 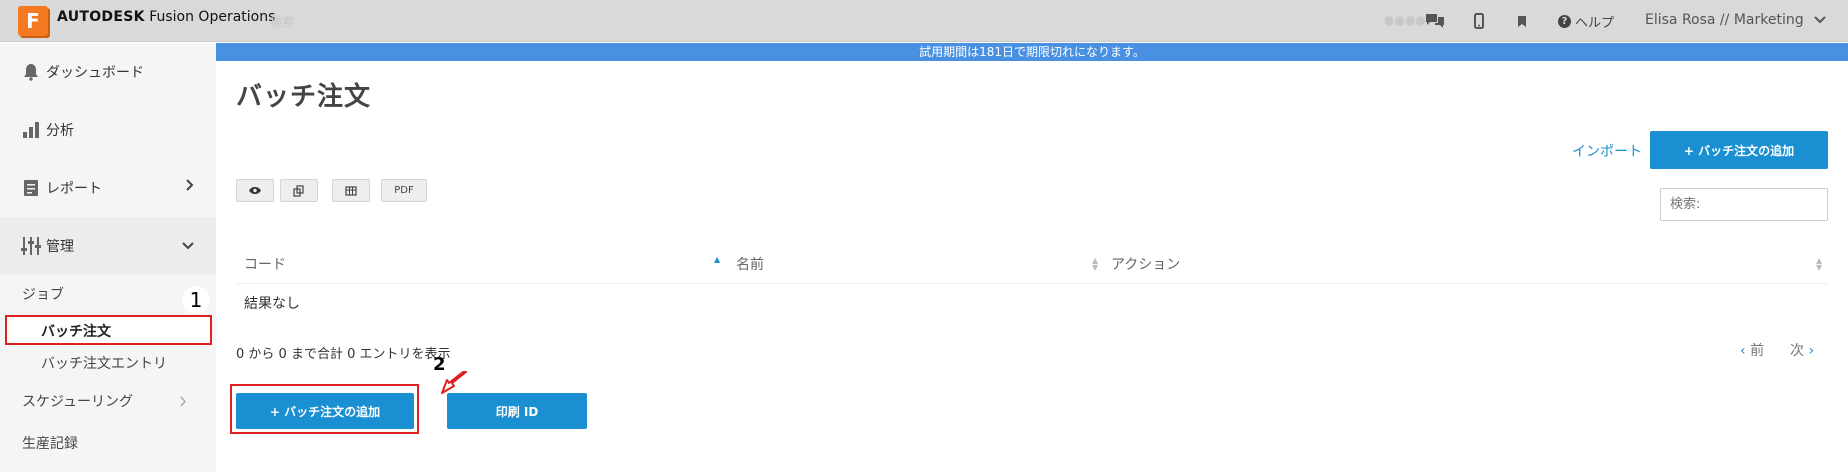 I want to click on pager-prev-label: 前, so click(x=1757, y=351).